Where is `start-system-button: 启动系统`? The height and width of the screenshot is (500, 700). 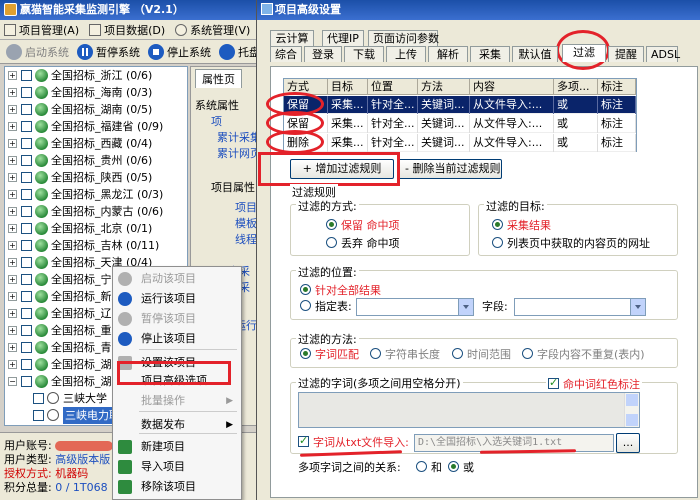 start-system-button: 启动系统 is located at coordinates (37, 52).